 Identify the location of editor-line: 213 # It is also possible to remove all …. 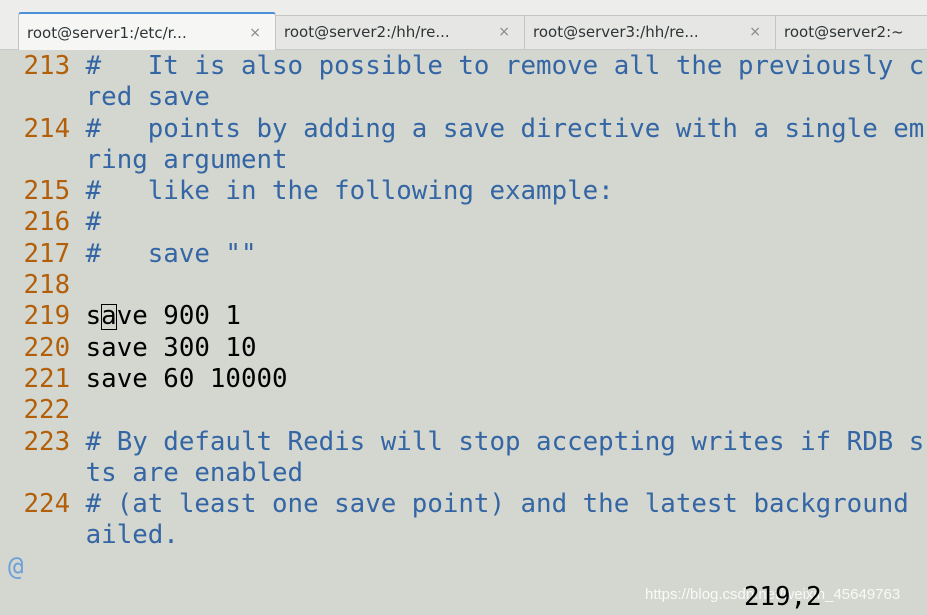
(466, 66).